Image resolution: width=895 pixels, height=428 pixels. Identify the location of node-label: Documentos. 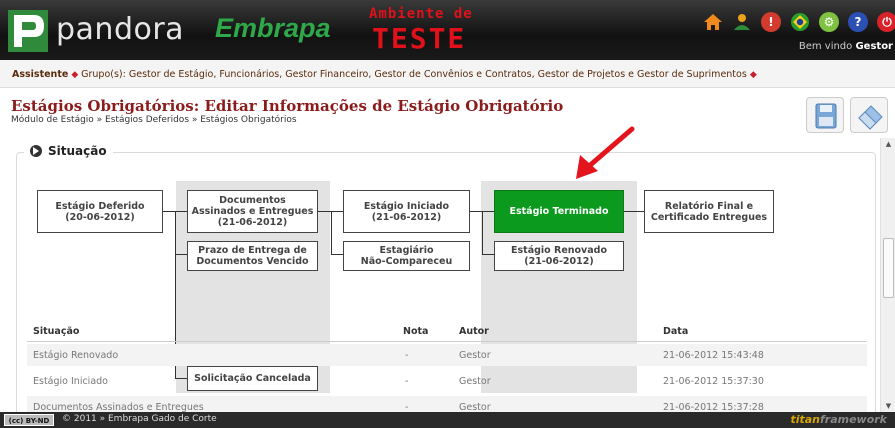
(252, 200).